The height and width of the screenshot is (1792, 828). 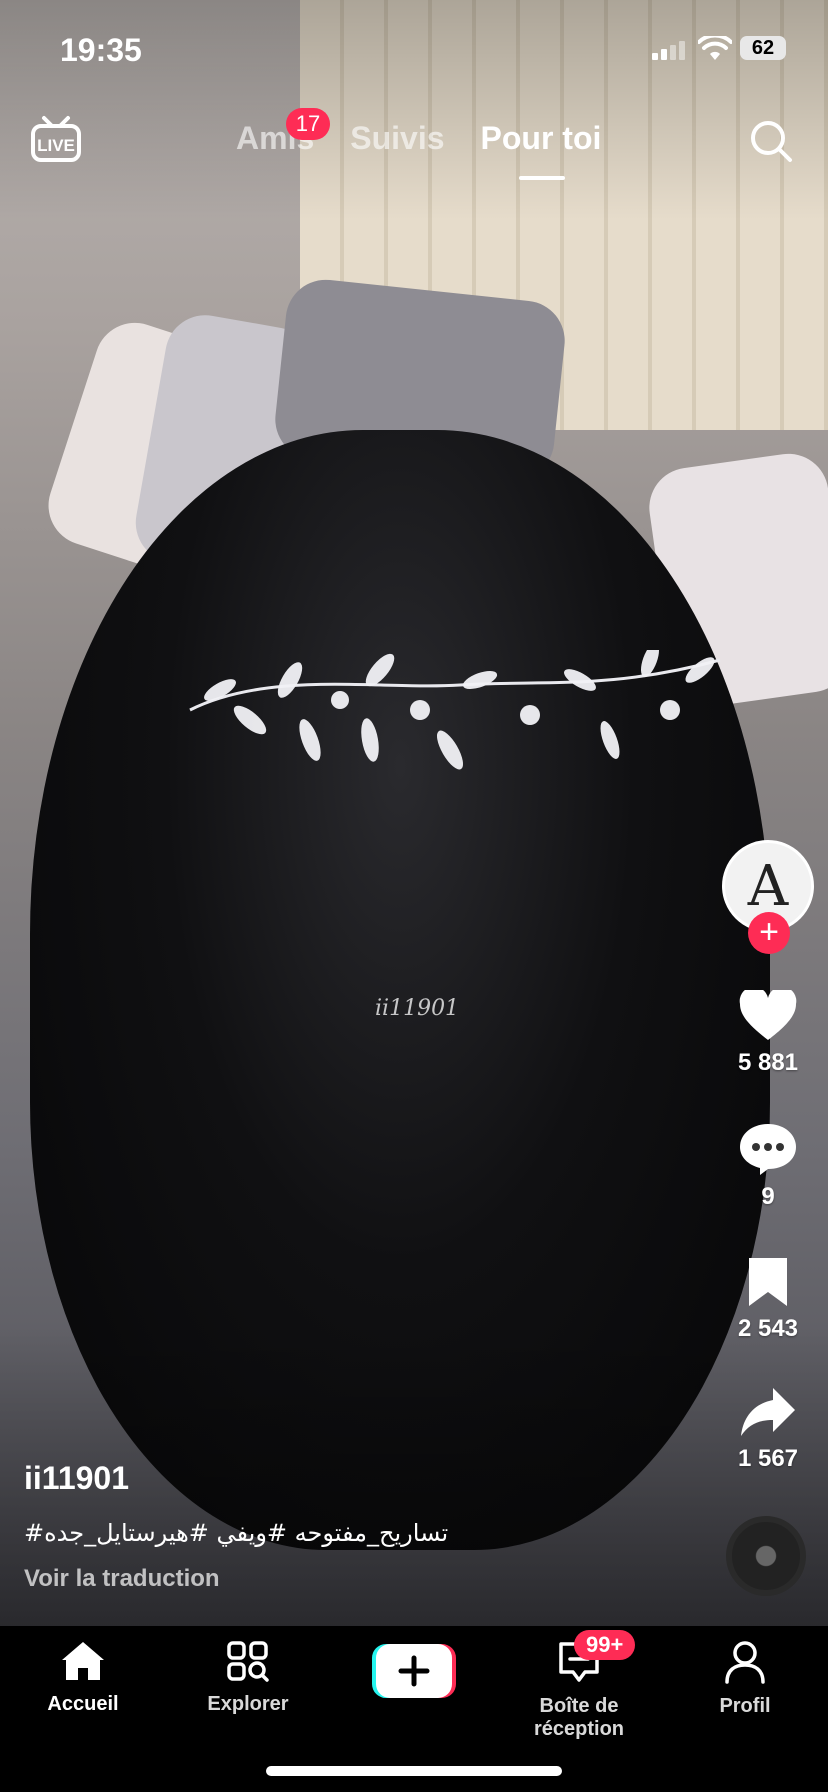 What do you see at coordinates (455, 710) in the screenshot?
I see `hair-accessory` at bounding box center [455, 710].